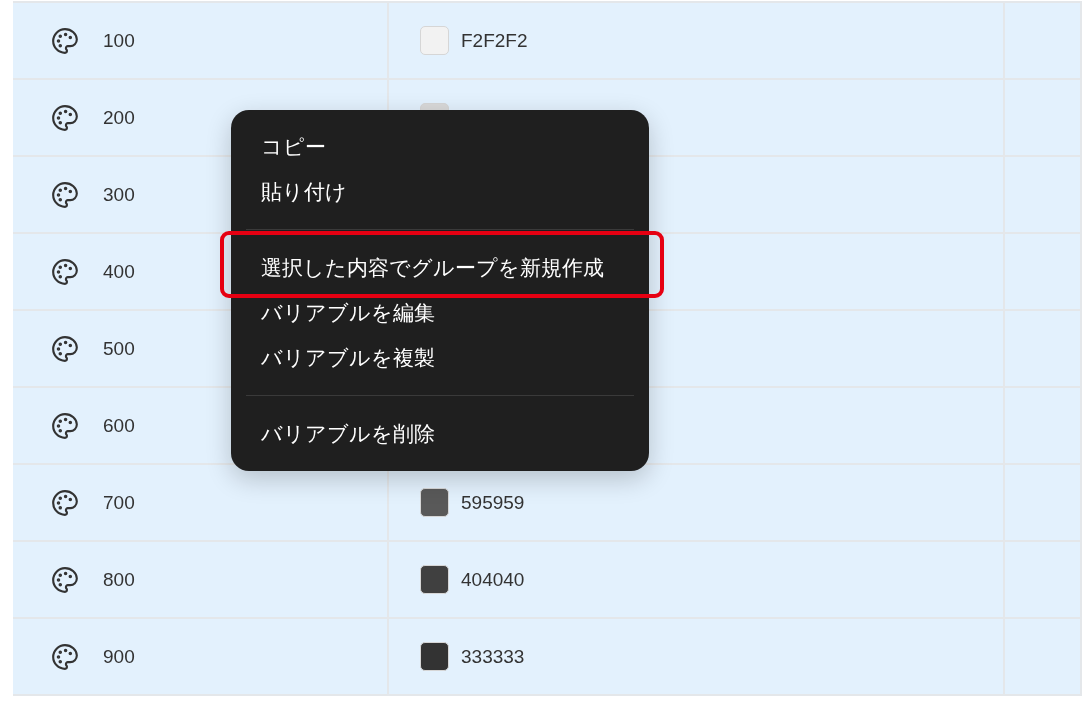 The height and width of the screenshot is (702, 1082). What do you see at coordinates (494, 40) in the screenshot?
I see `color-value: F2F2F2` at bounding box center [494, 40].